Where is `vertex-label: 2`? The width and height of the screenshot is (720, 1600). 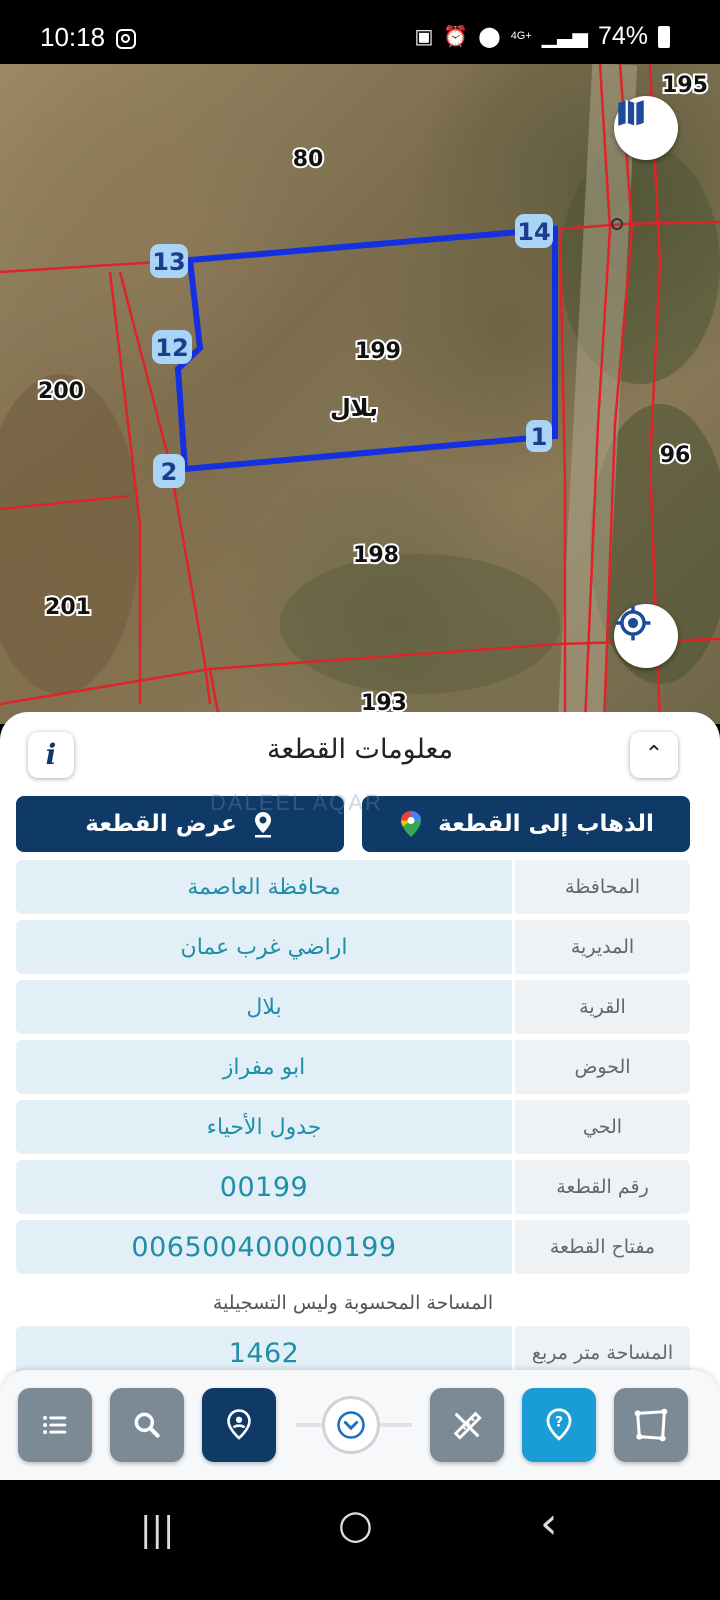
vertex-label: 2 is located at coordinates (169, 472).